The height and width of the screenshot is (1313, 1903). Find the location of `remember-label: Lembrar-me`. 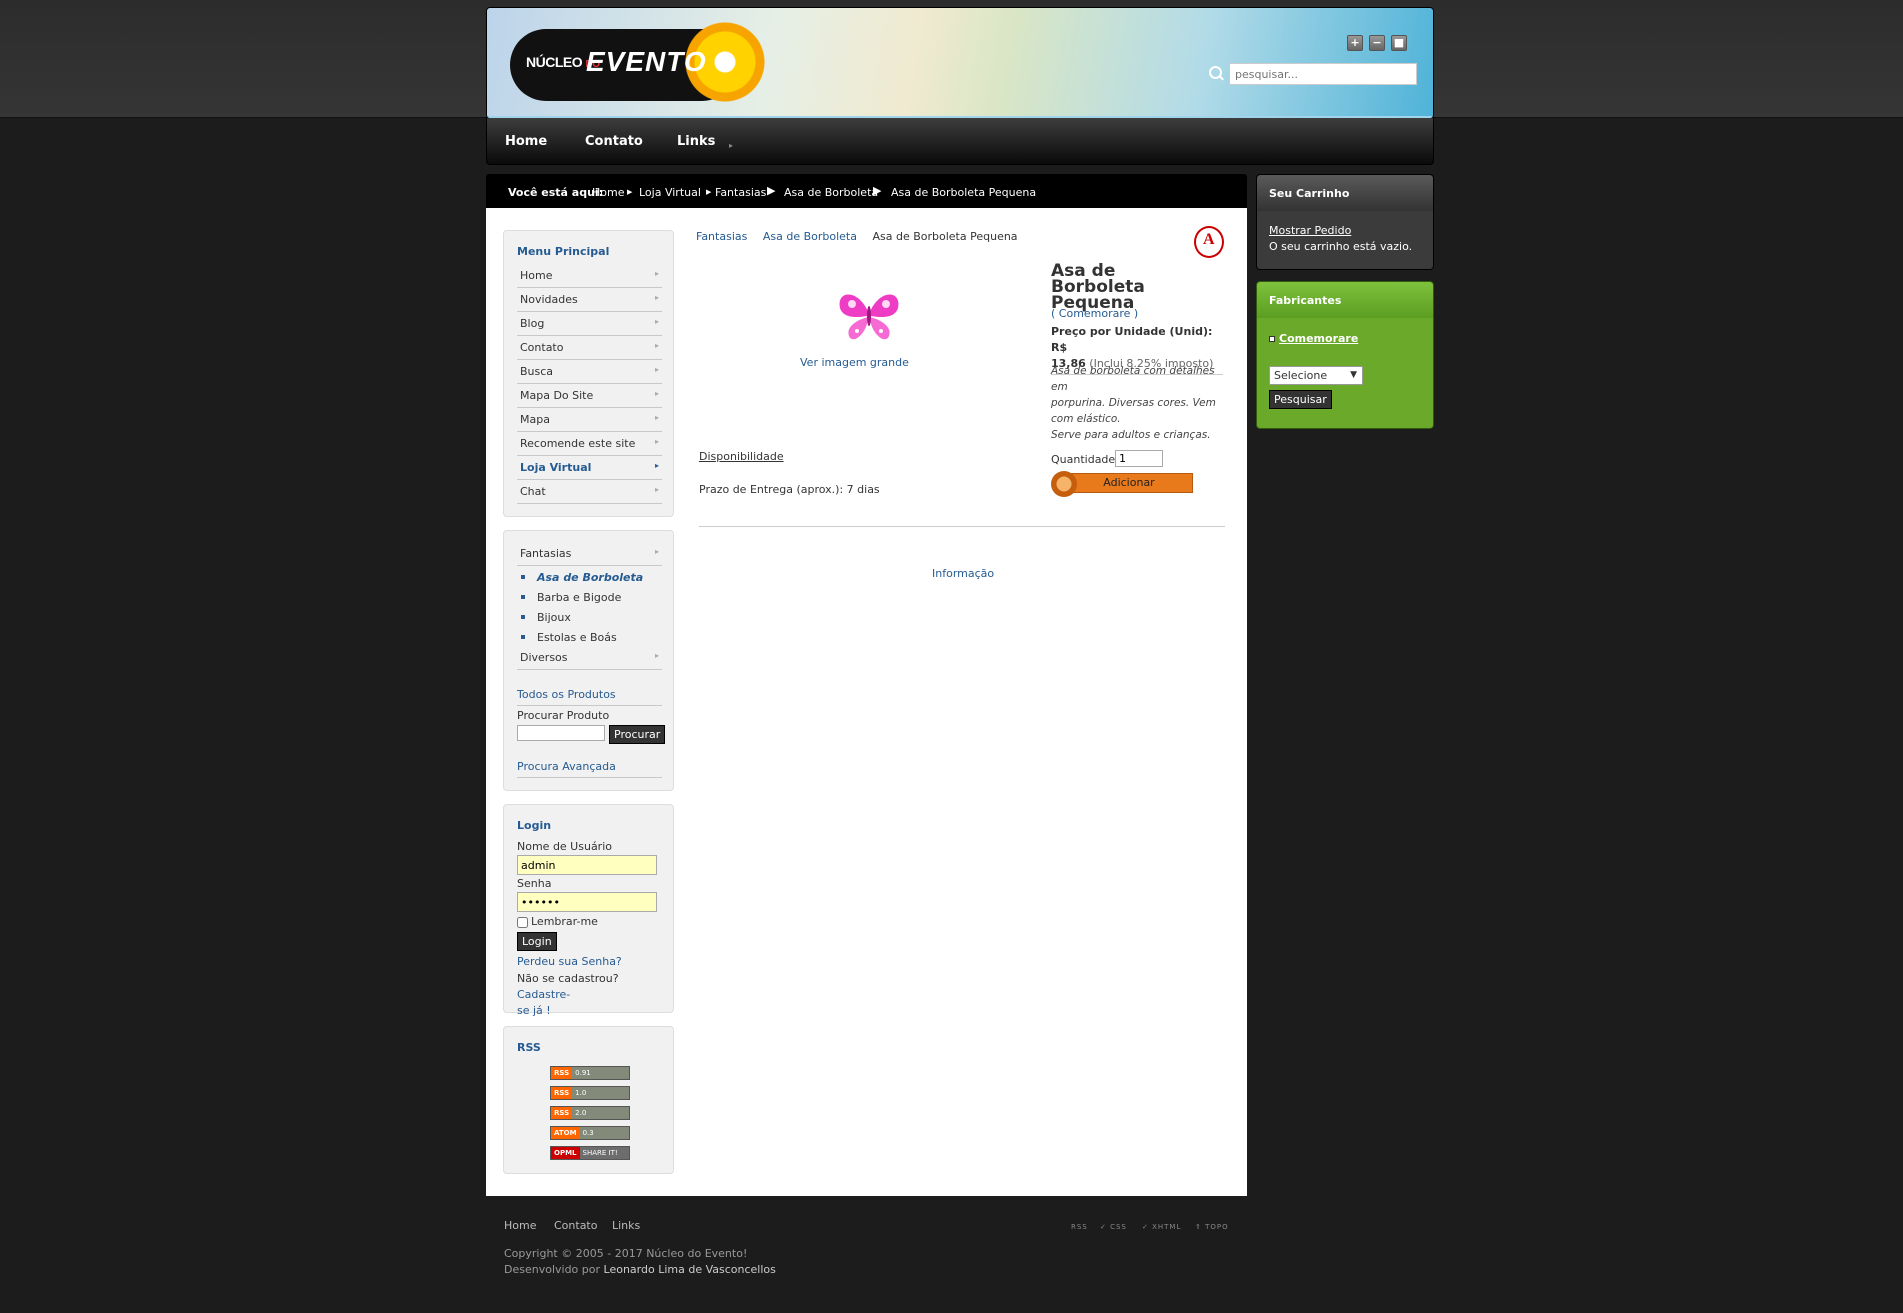

remember-label: Lembrar-me is located at coordinates (564, 921).